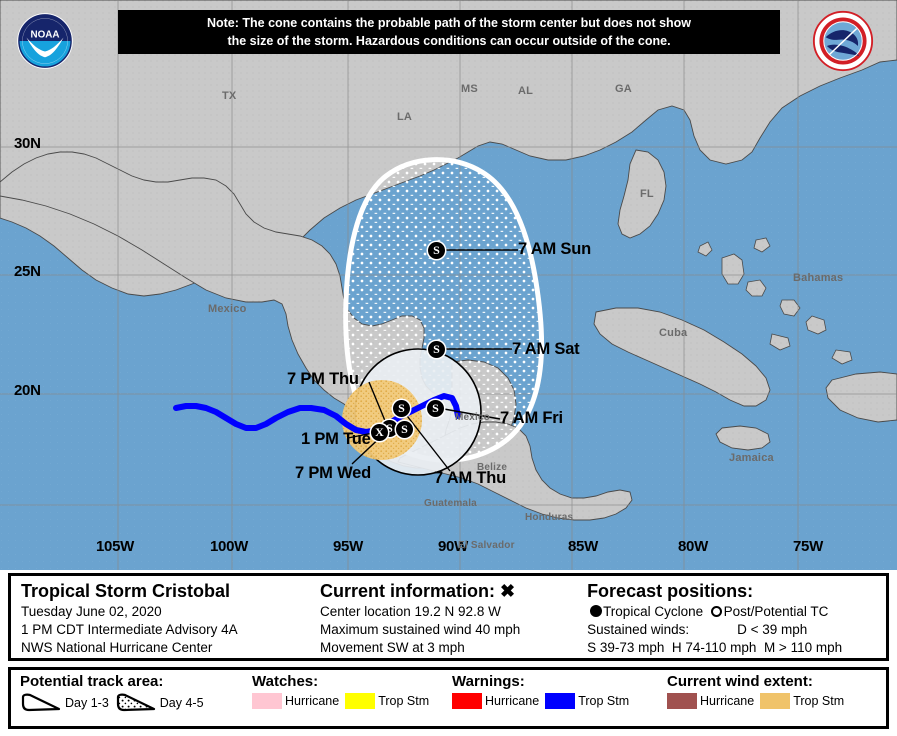 This screenshot has height=736, width=897. Describe the element at coordinates (736, 648) in the screenshot. I see `wind-categories-row: S 39-73 mph H 74-110 mph M > 110 mph` at that location.